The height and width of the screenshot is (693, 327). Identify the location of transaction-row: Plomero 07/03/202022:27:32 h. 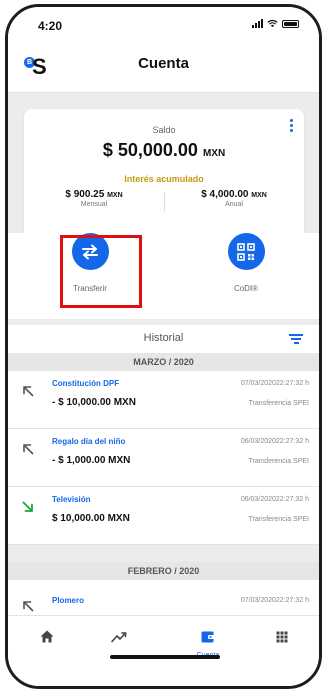
(163, 600).